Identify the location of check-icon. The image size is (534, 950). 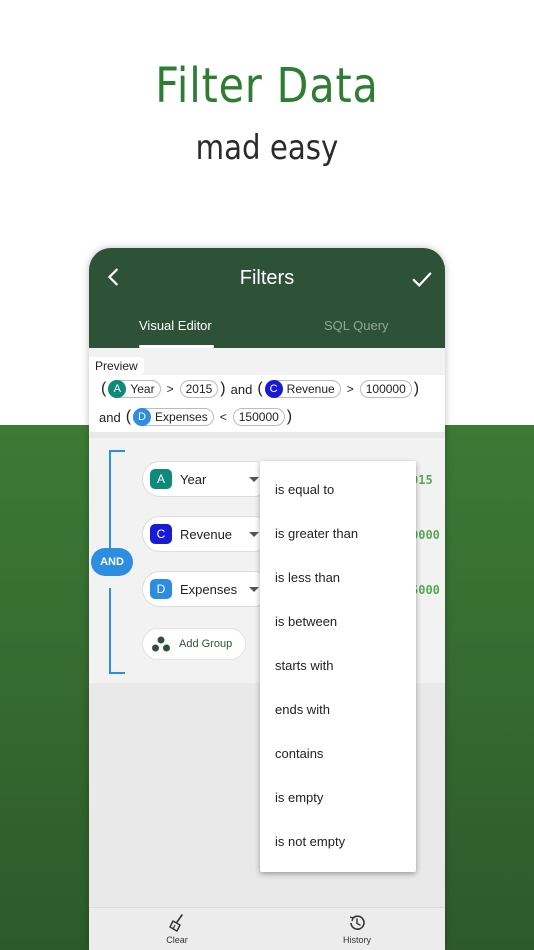
(422, 279).